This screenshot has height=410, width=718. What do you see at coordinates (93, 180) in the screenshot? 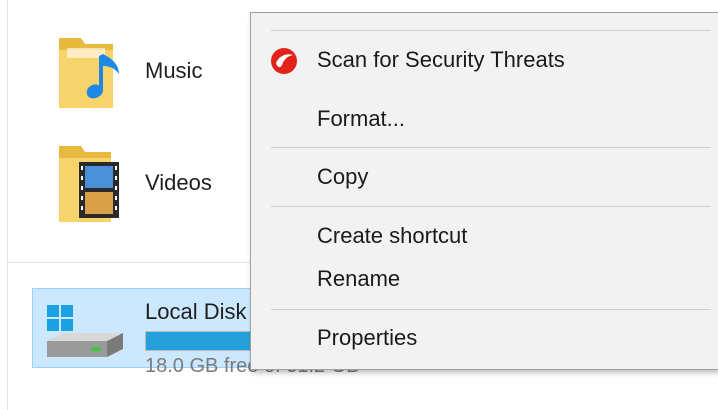
I see `videos-folder-icon` at bounding box center [93, 180].